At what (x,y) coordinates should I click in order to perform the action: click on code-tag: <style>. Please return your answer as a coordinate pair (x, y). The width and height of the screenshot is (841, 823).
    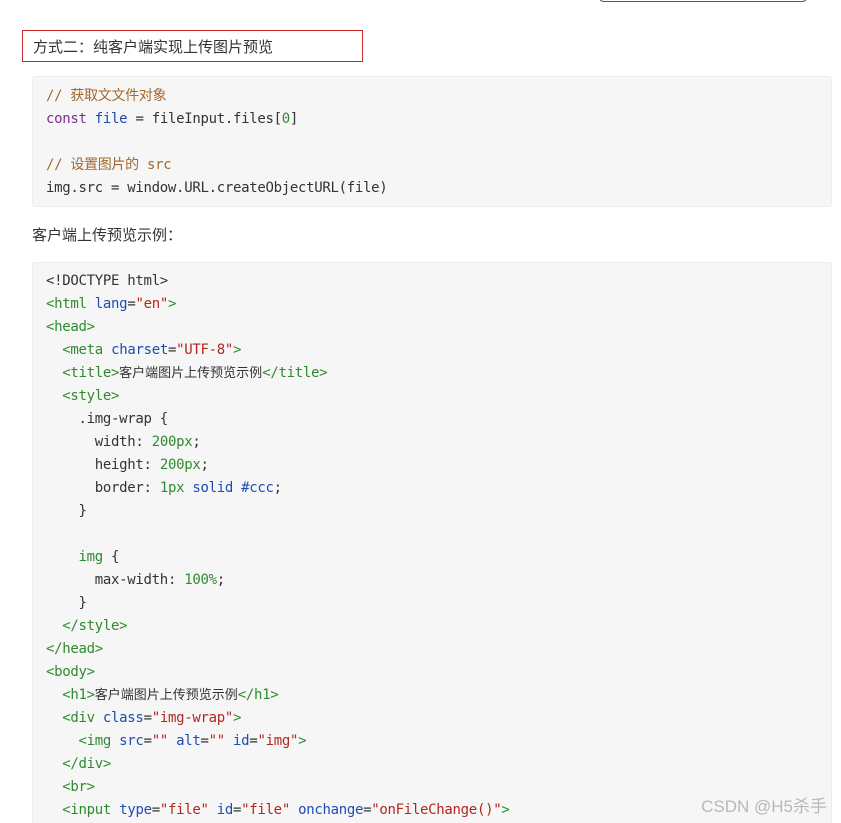
    Looking at the image, I should click on (91, 396).